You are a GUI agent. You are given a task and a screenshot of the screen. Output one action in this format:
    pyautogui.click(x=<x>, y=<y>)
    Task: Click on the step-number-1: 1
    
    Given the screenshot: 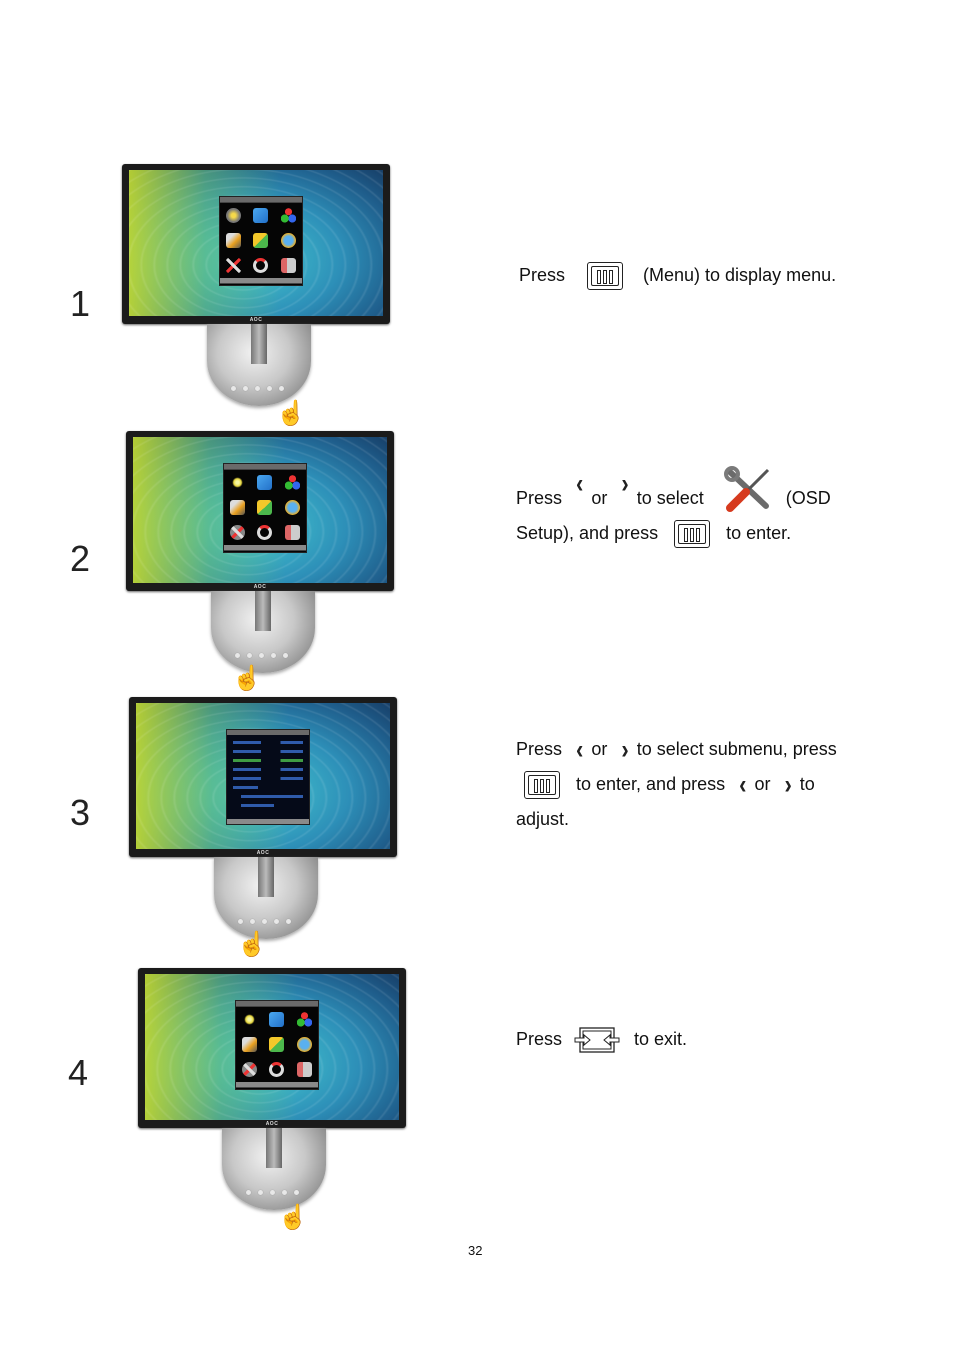 What is the action you would take?
    pyautogui.click(x=80, y=303)
    